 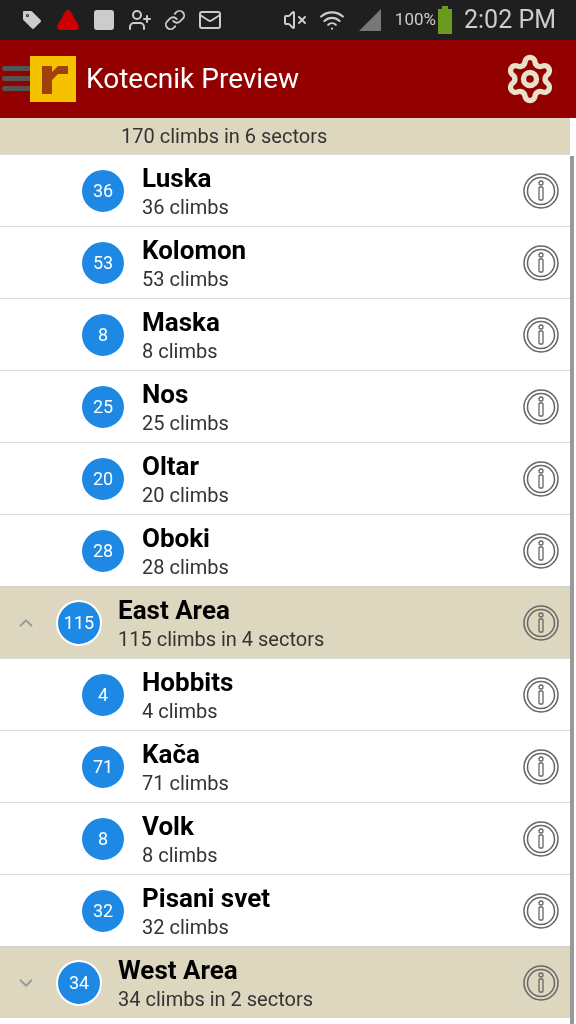 What do you see at coordinates (225, 136) in the screenshot?
I see `area-summary: 170 climbs in 6 sectors` at bounding box center [225, 136].